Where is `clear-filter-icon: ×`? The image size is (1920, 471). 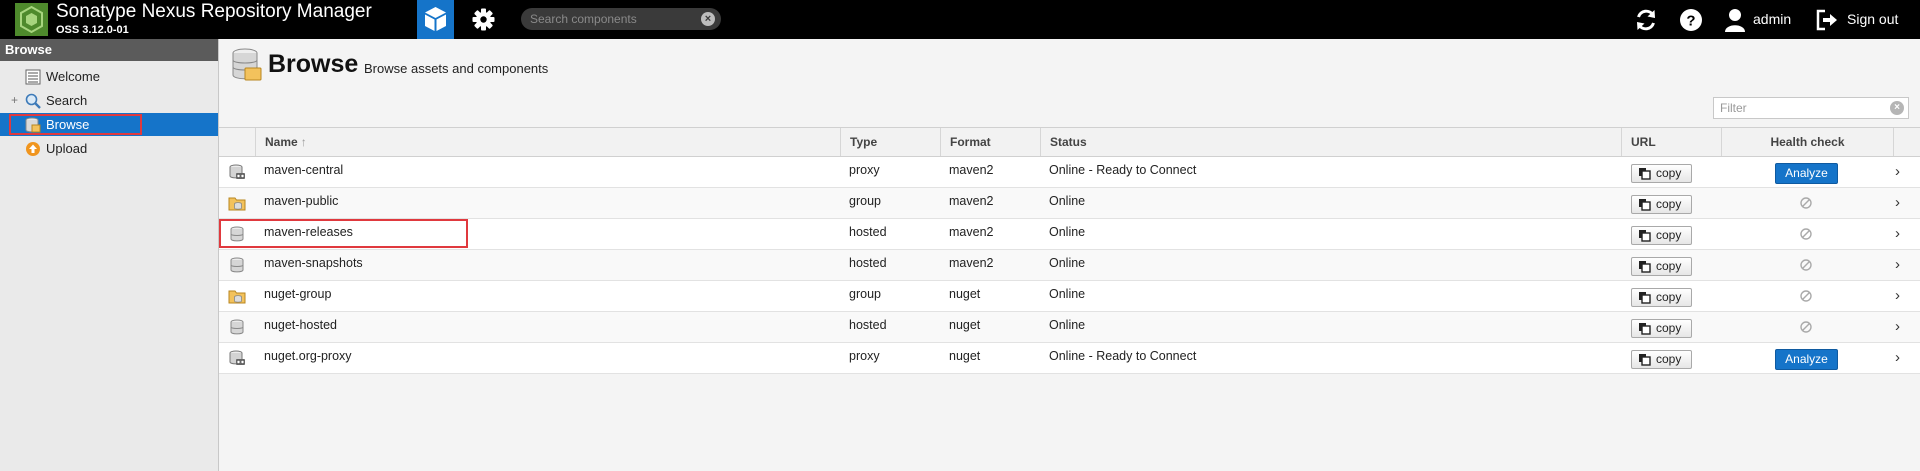
clear-filter-icon: × is located at coordinates (1897, 108).